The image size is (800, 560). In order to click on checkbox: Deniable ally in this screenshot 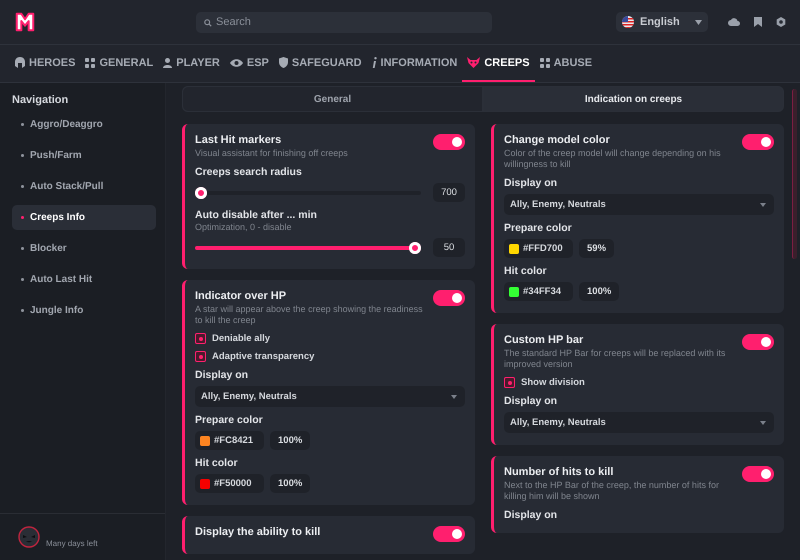, I will do `click(232, 338)`.